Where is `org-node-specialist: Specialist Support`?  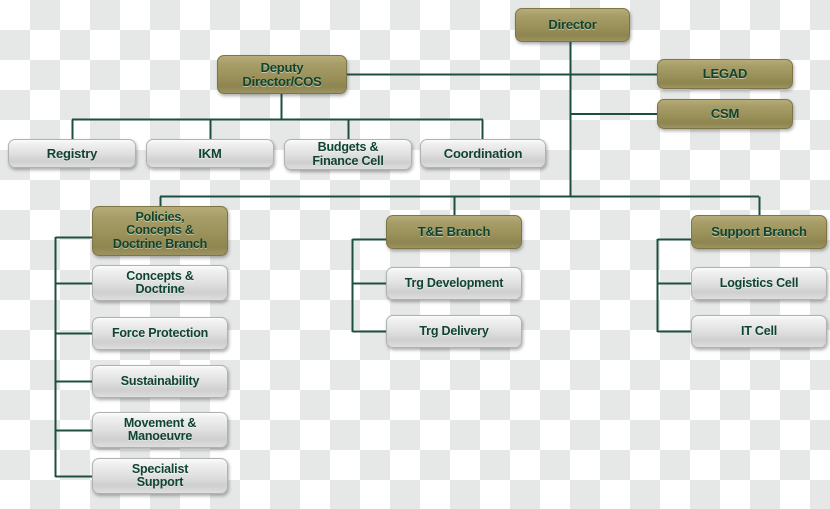 org-node-specialist: Specialist Support is located at coordinates (160, 476).